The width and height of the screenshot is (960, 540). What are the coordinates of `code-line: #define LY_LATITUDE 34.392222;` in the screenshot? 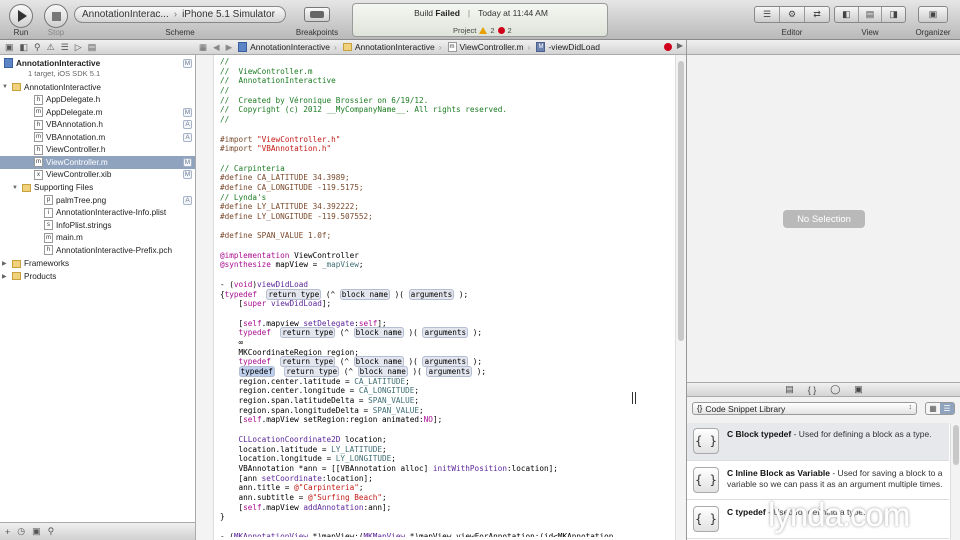 It's located at (440, 207).